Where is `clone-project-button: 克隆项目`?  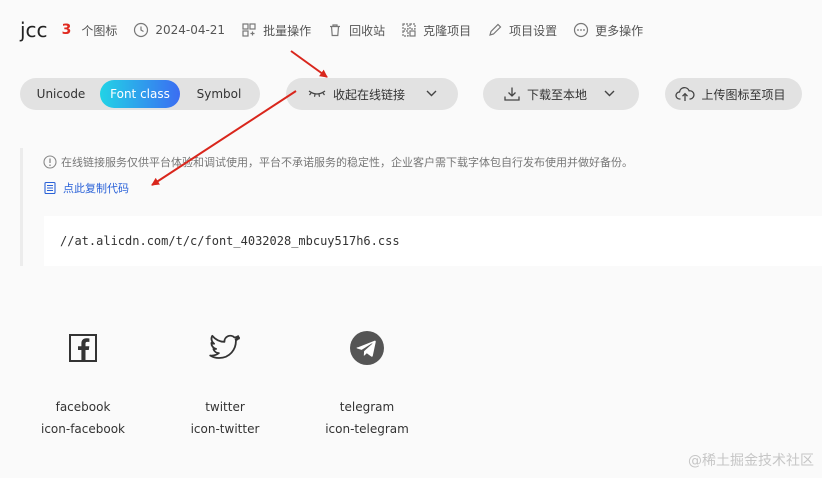 clone-project-button: 克隆项目 is located at coordinates (436, 30).